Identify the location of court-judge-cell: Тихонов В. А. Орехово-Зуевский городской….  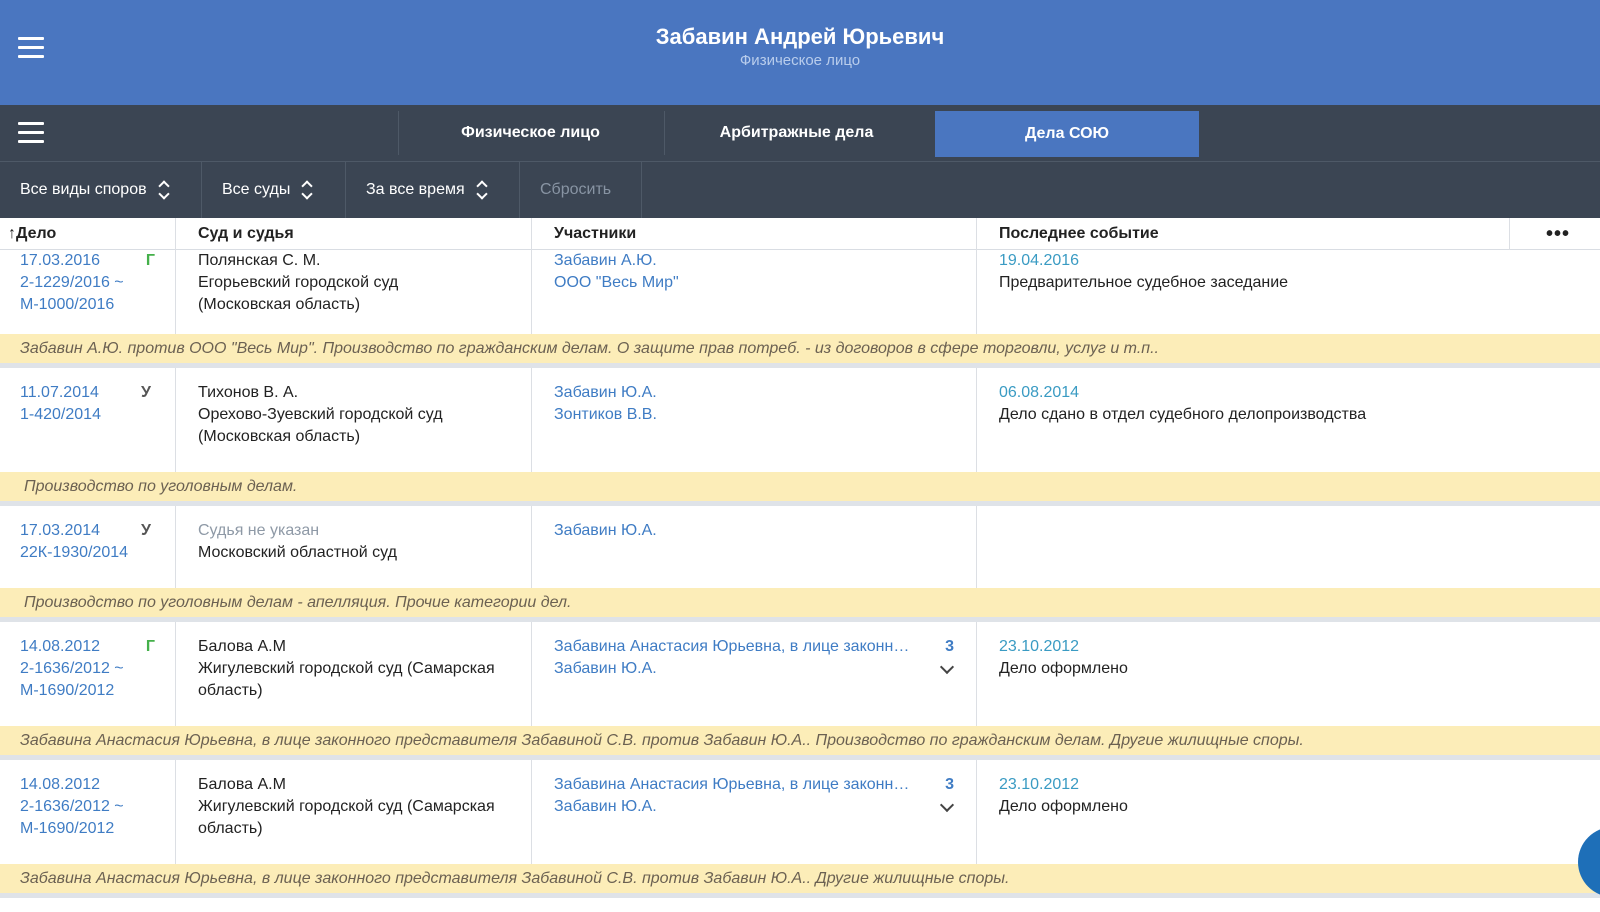
(353, 420).